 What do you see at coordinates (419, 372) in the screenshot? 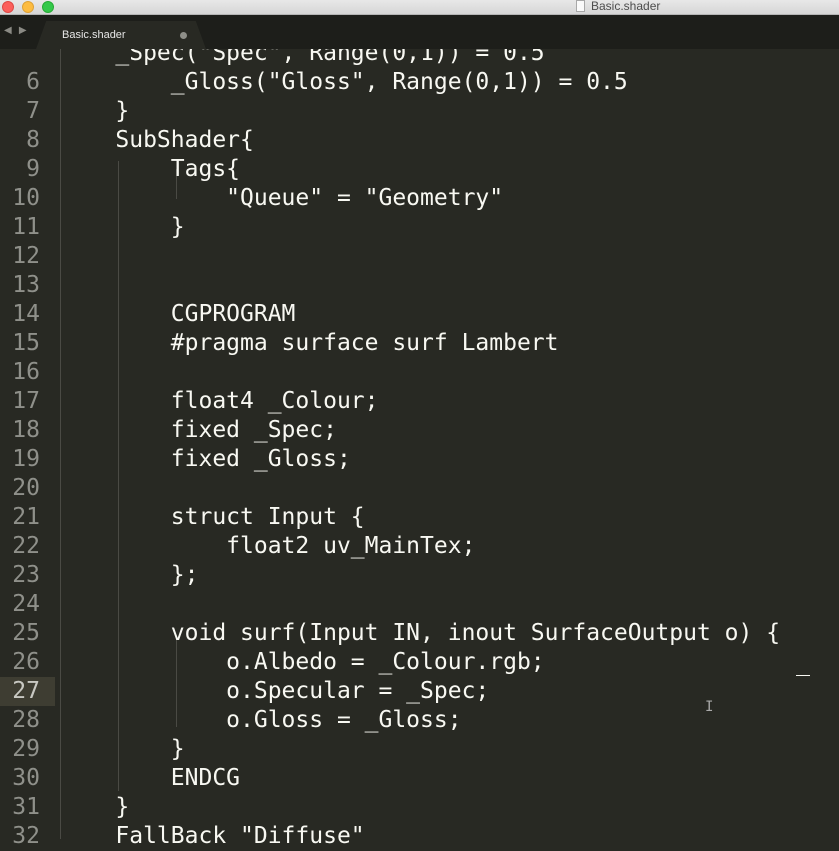
I see `code-line: 16` at bounding box center [419, 372].